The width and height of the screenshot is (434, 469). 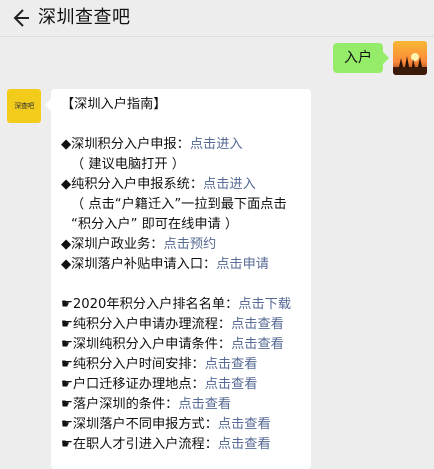 I want to click on link-view-methods: 点击查看, so click(x=244, y=424).